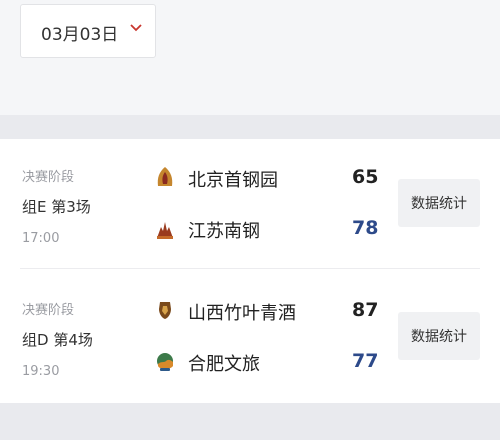 The height and width of the screenshot is (440, 500). What do you see at coordinates (365, 310) in the screenshot?
I see `team-score: 87` at bounding box center [365, 310].